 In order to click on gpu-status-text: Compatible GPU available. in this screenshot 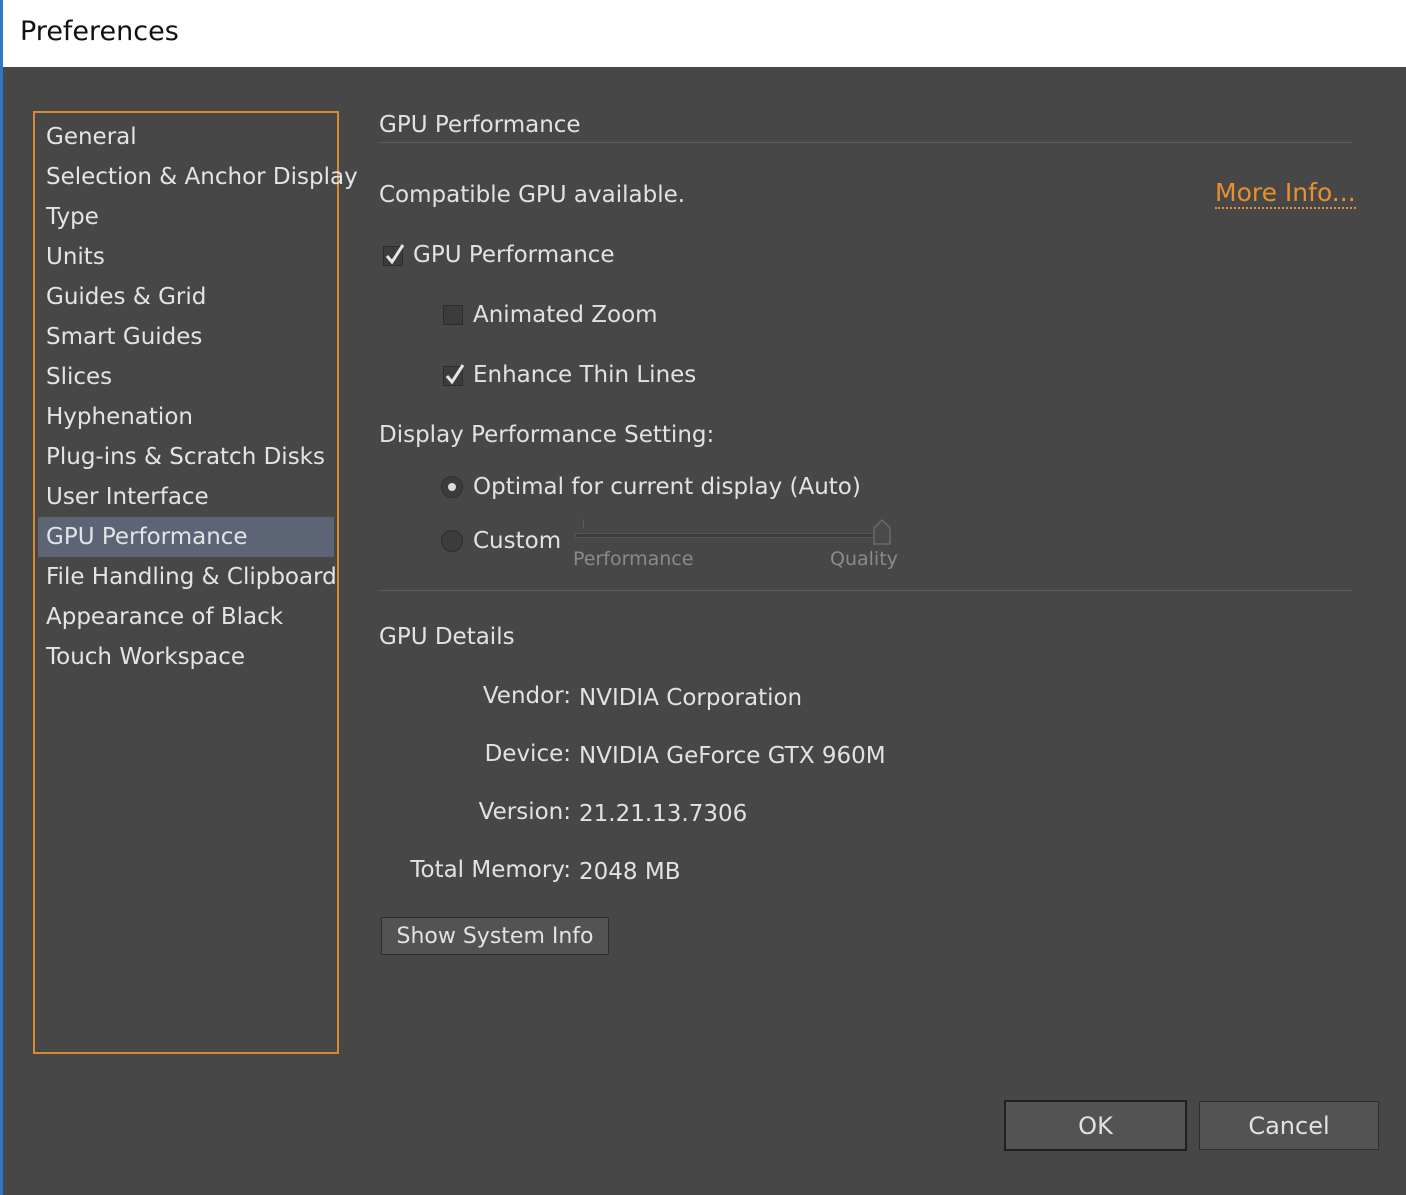, I will do `click(532, 195)`.